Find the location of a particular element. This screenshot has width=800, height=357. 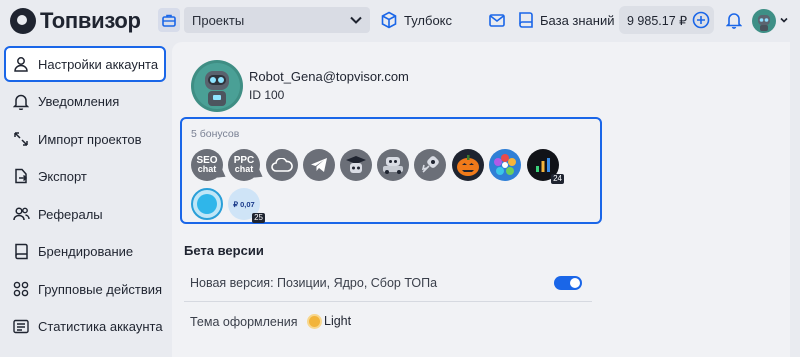

sidebar-item-export: Экспорт is located at coordinates (85, 176).